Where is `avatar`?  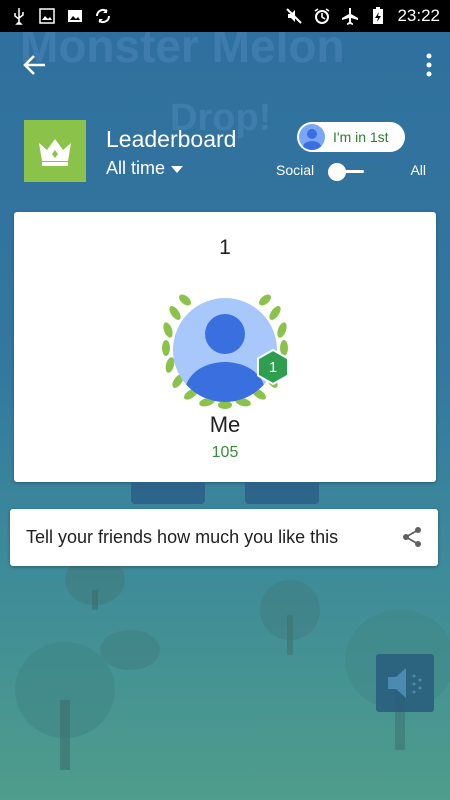 avatar is located at coordinates (312, 137).